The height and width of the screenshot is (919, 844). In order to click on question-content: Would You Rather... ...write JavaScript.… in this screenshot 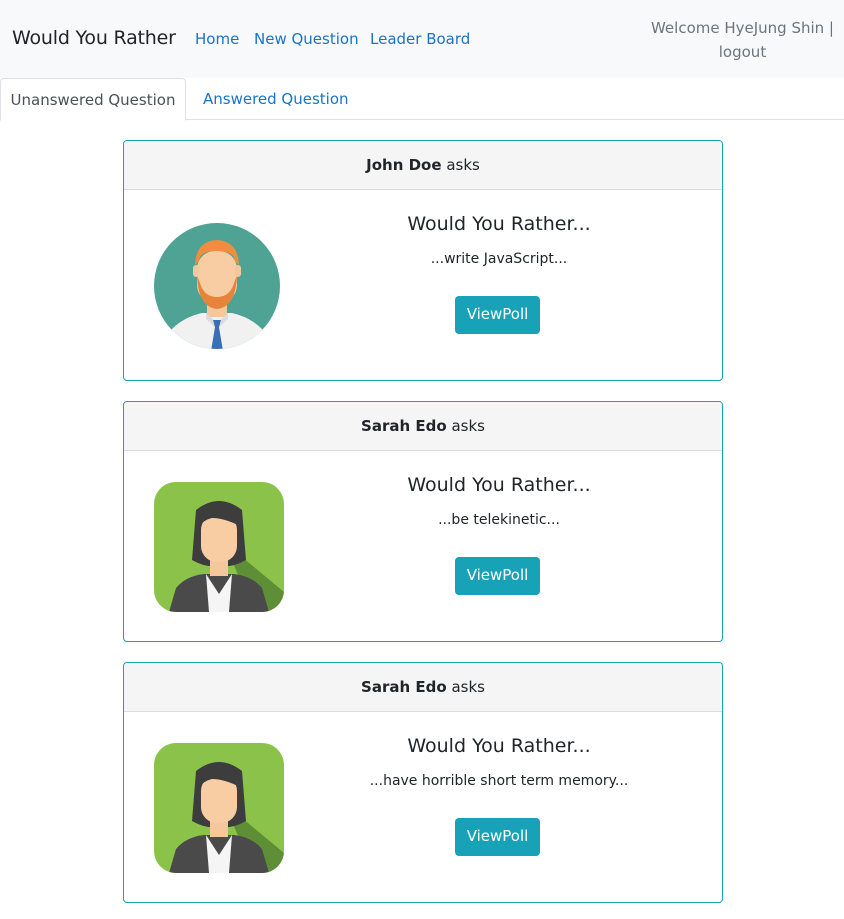, I will do `click(499, 260)`.